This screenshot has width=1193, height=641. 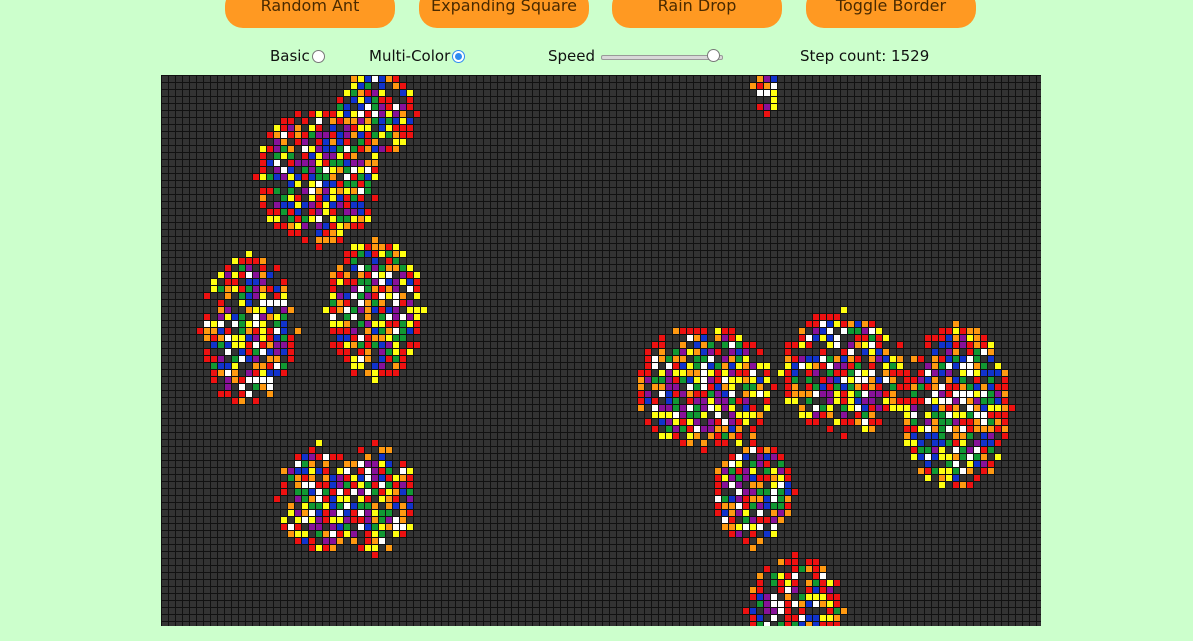 What do you see at coordinates (891, 14) in the screenshot?
I see `toggle-border-button: Toggle Border` at bounding box center [891, 14].